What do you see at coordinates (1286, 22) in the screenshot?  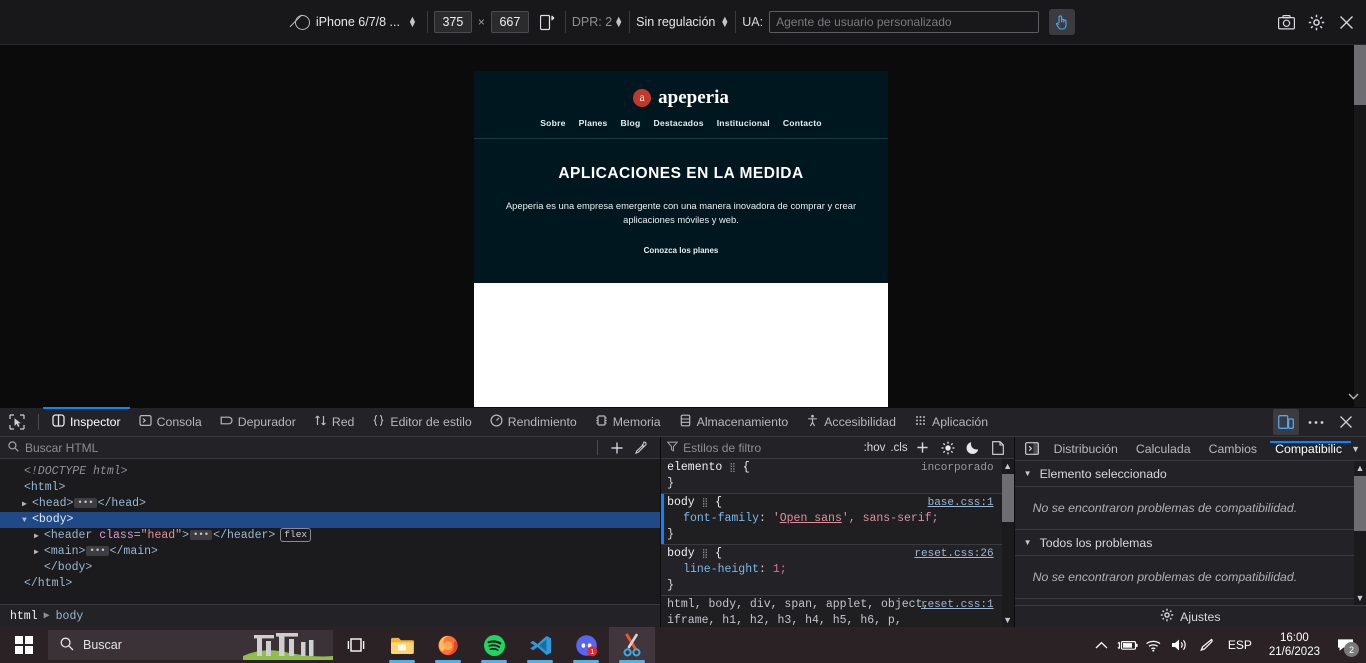 I see `screenshot-icon` at bounding box center [1286, 22].